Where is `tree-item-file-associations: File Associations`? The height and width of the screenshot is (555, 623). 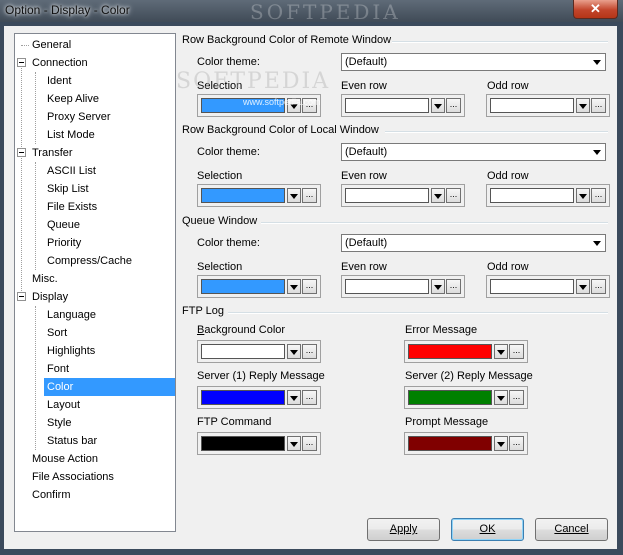
tree-item-file-associations: File Associations is located at coordinates (73, 477).